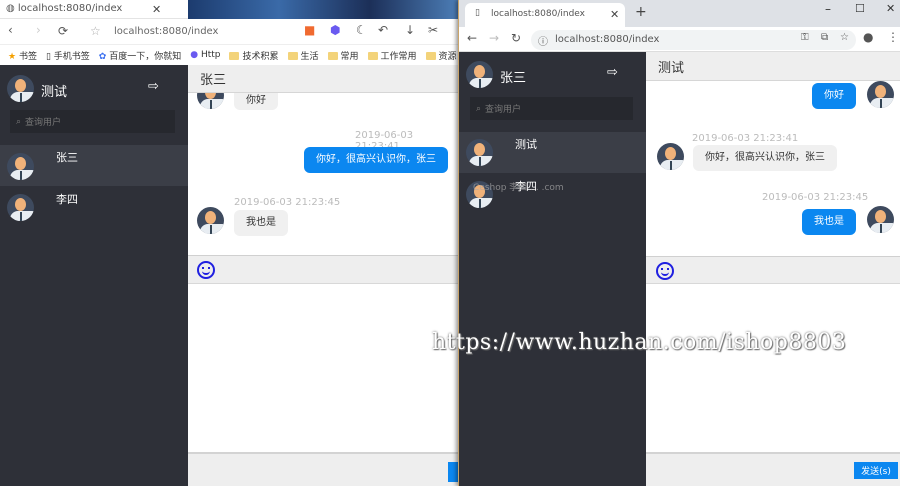 This screenshot has width=900, height=486. Describe the element at coordinates (552, 193) in the screenshot. I see `contact-item: 李四 Ceshop 李四 ... .com` at that location.